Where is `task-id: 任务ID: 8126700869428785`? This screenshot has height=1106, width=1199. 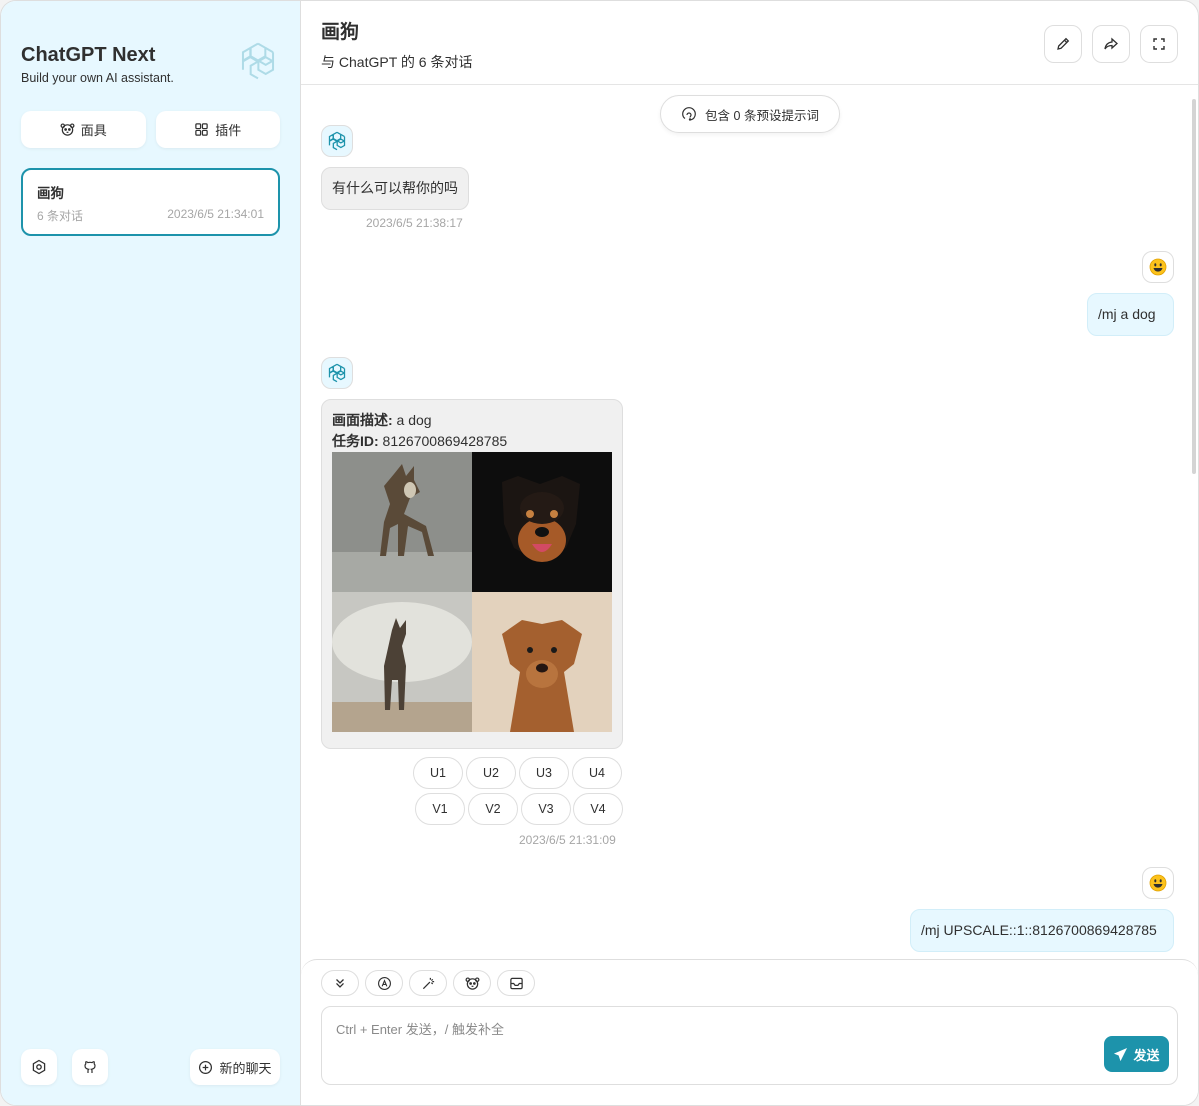
task-id: 任务ID: 8126700869428785 is located at coordinates (472, 441).